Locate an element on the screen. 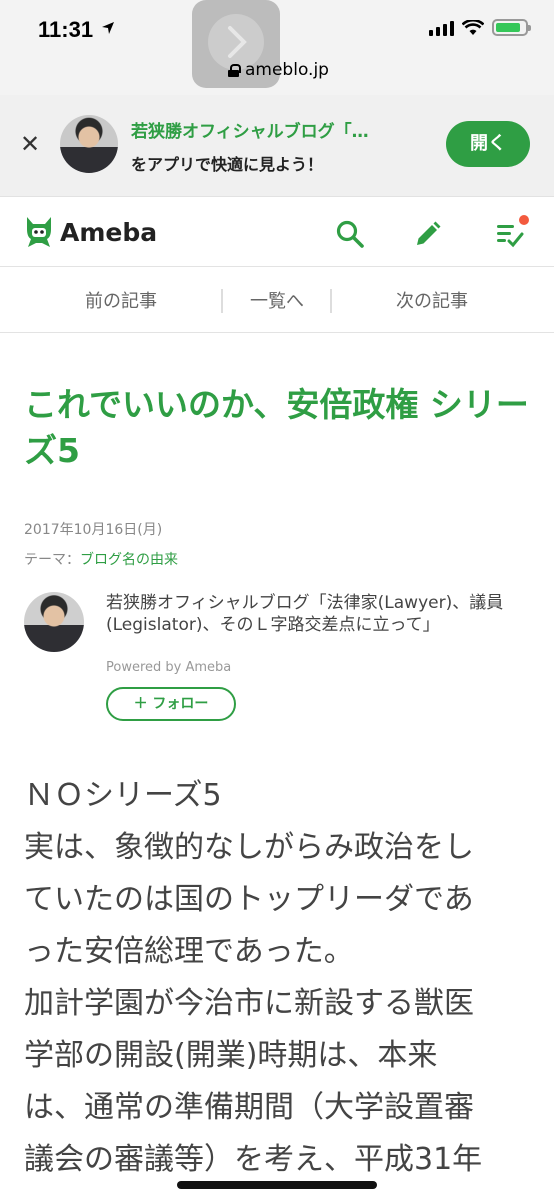  body-line: 議会の審議等）を考え、平成31年 is located at coordinates (253, 1159).